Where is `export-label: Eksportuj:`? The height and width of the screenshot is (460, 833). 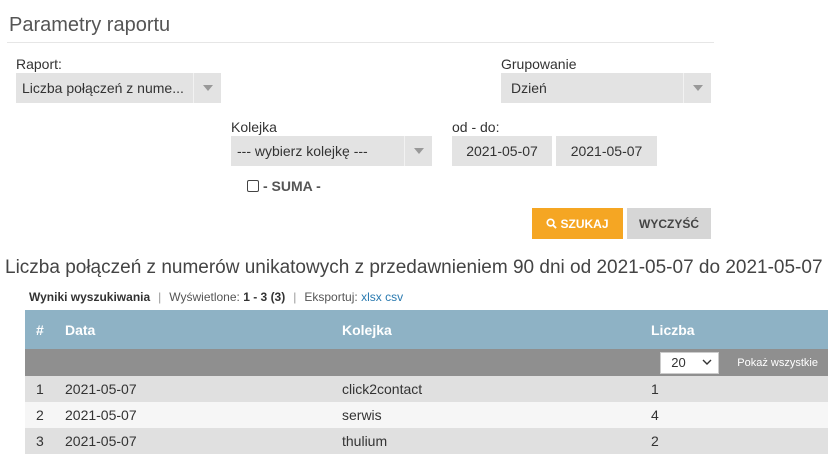
export-label: Eksportuj: is located at coordinates (331, 297).